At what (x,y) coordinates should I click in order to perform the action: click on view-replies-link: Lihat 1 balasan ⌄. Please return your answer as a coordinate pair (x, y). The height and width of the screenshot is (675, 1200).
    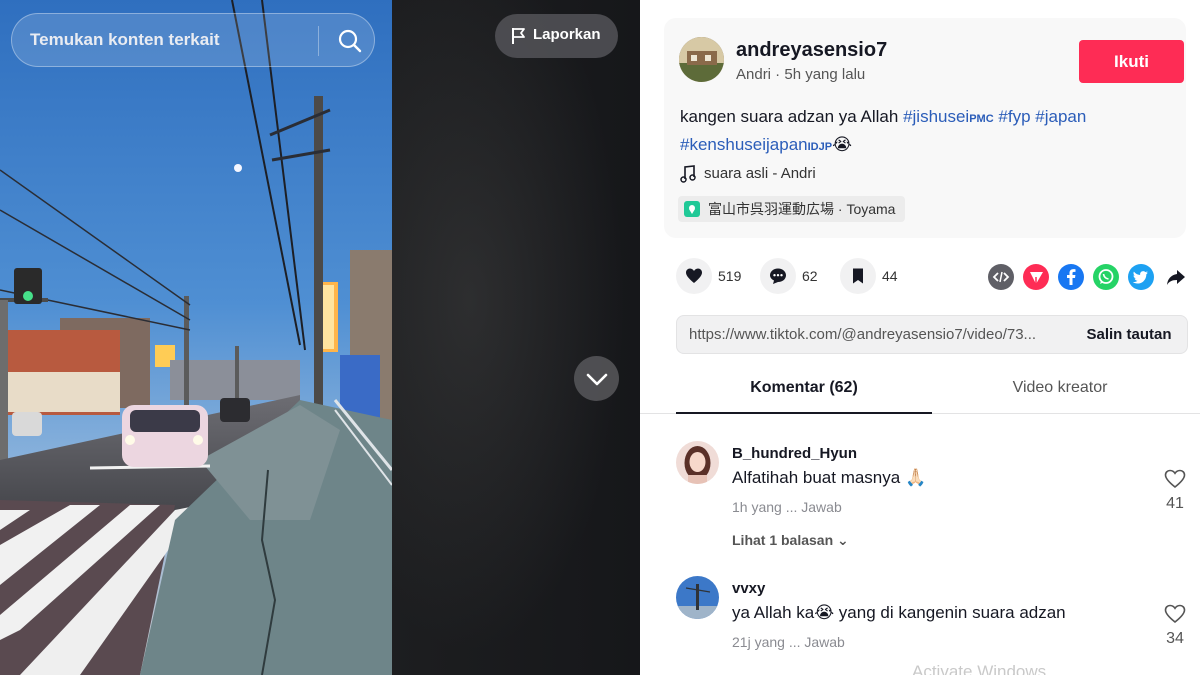
    Looking at the image, I should click on (790, 540).